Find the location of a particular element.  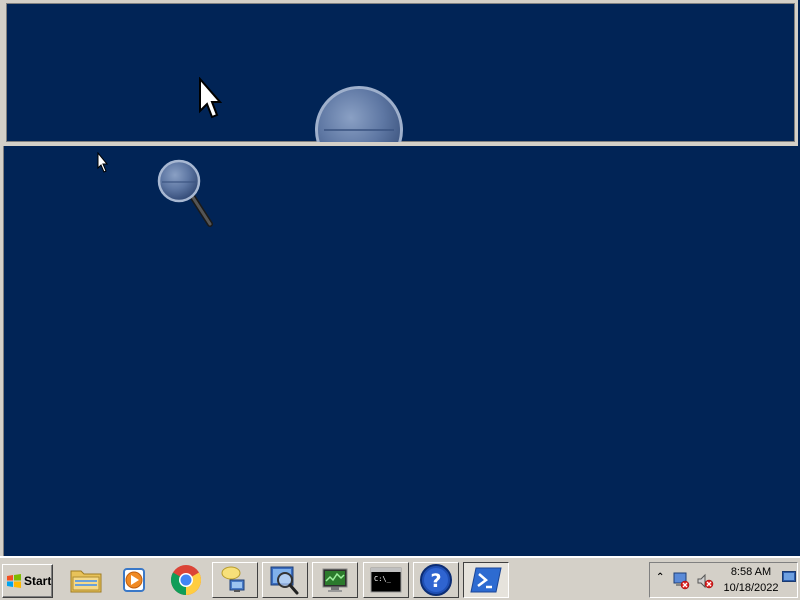

taskbar-chrome-button is located at coordinates (186, 580).